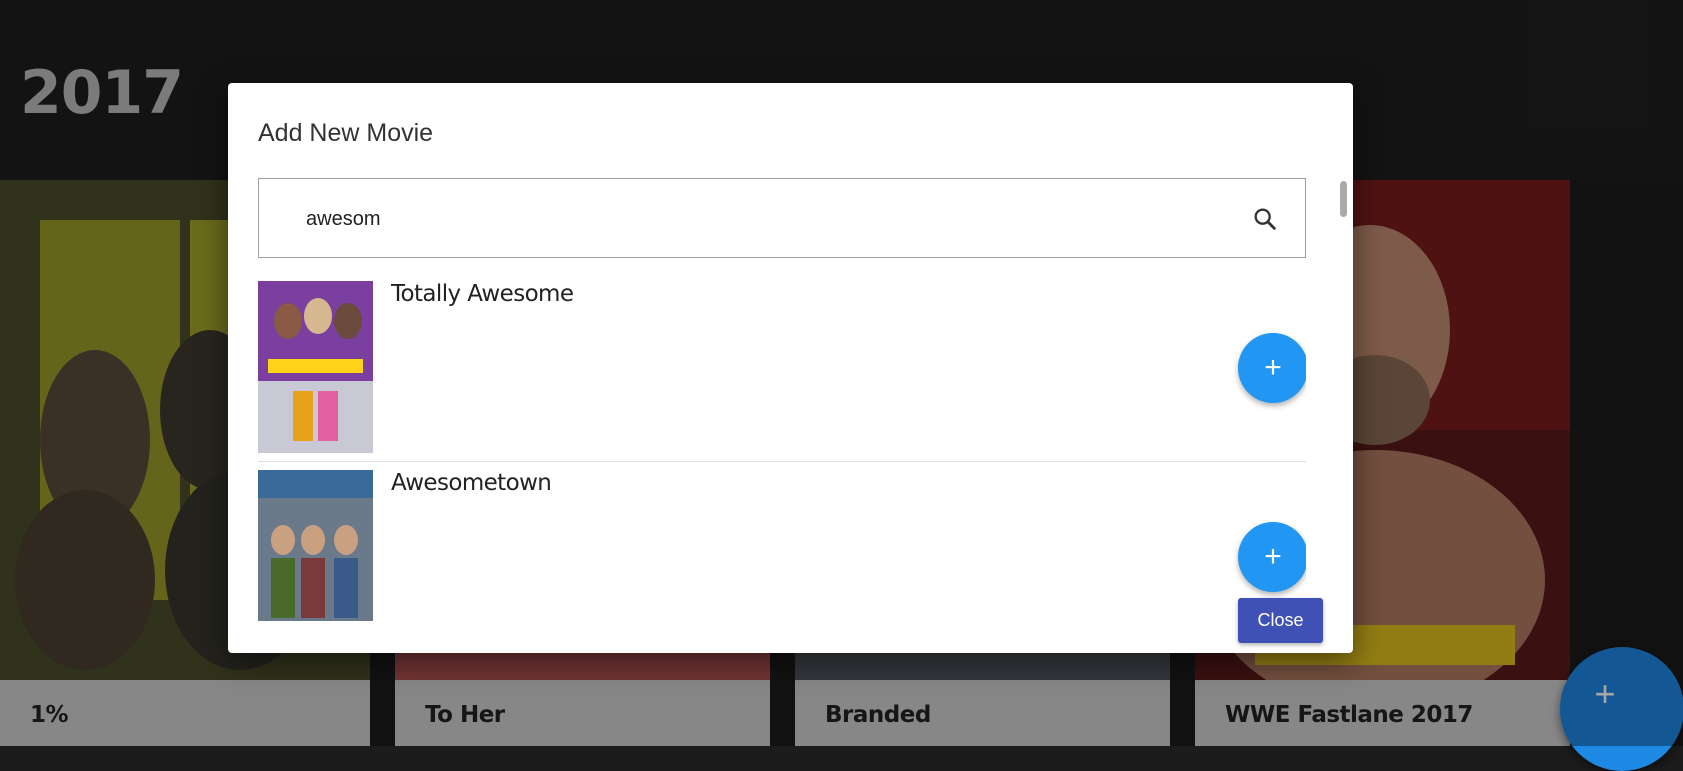  Describe the element at coordinates (346, 133) in the screenshot. I see `dialog-title: Add New Movie` at that location.